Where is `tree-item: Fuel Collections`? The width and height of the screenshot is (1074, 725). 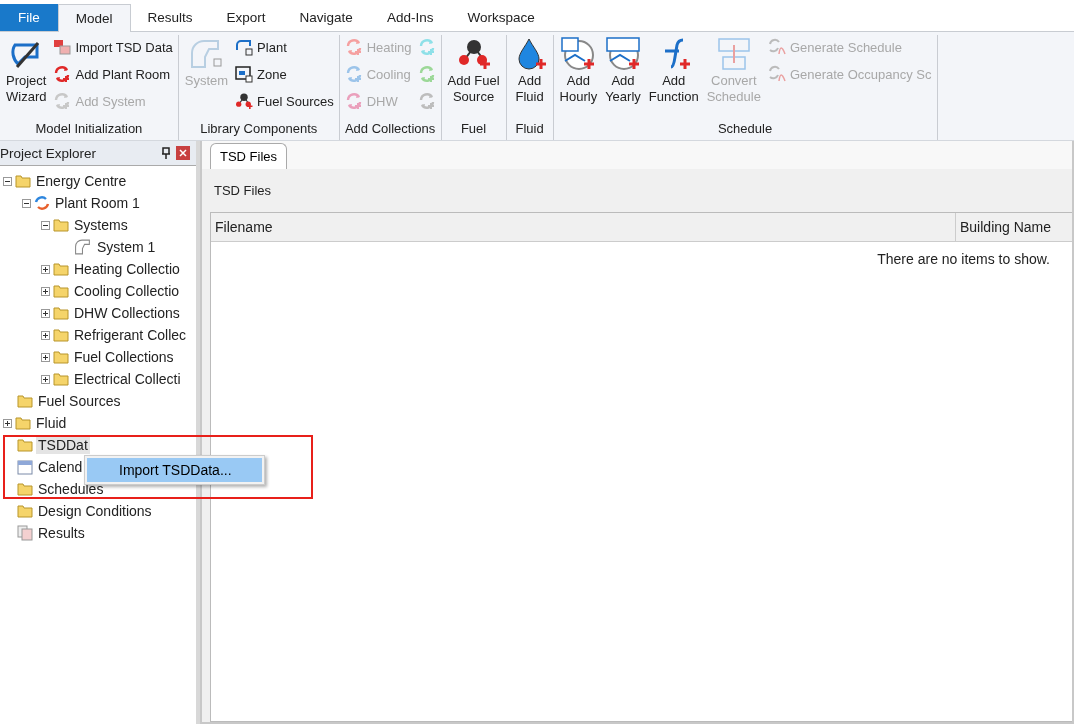 tree-item: Fuel Collections is located at coordinates (124, 357).